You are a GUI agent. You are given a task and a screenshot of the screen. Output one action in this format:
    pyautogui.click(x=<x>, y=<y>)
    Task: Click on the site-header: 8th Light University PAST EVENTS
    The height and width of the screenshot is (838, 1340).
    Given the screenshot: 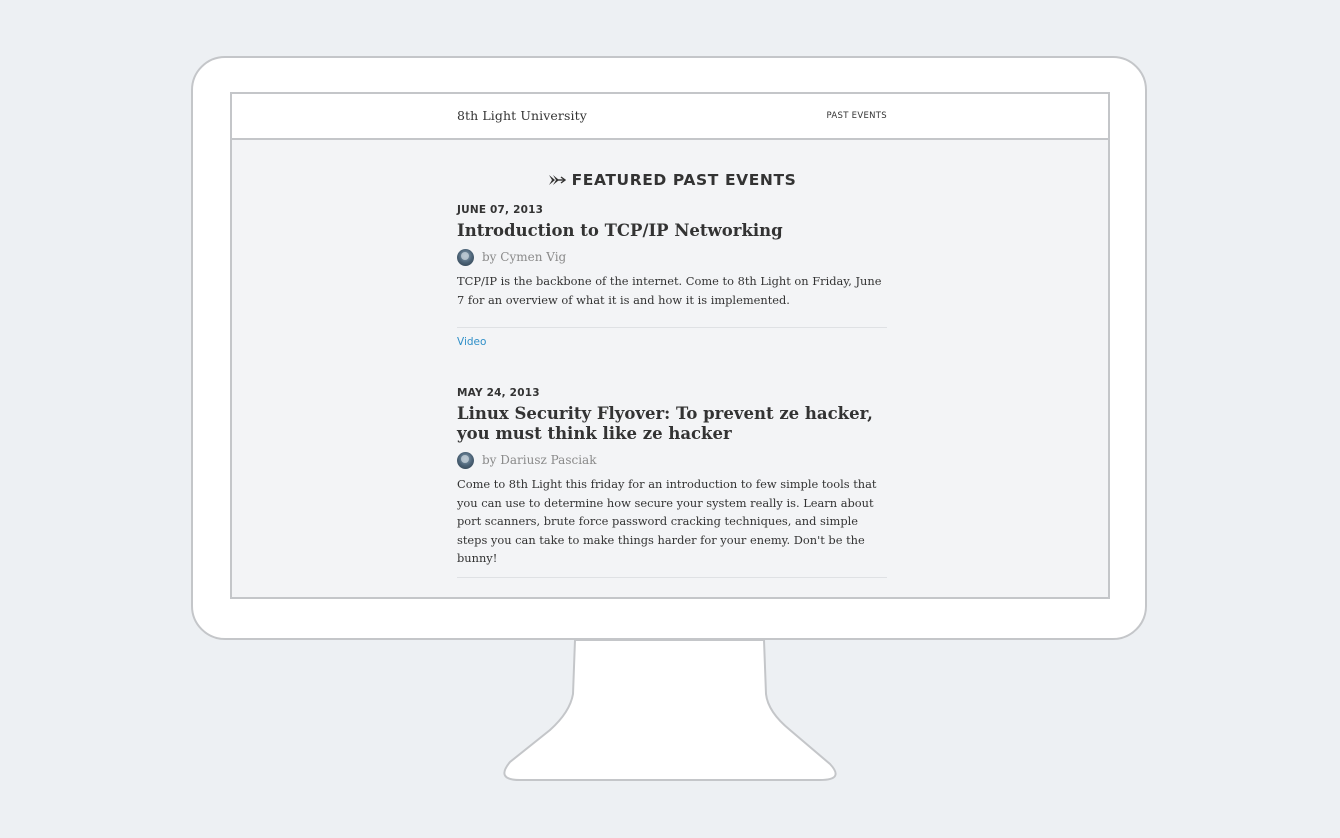 What is the action you would take?
    pyautogui.click(x=670, y=117)
    